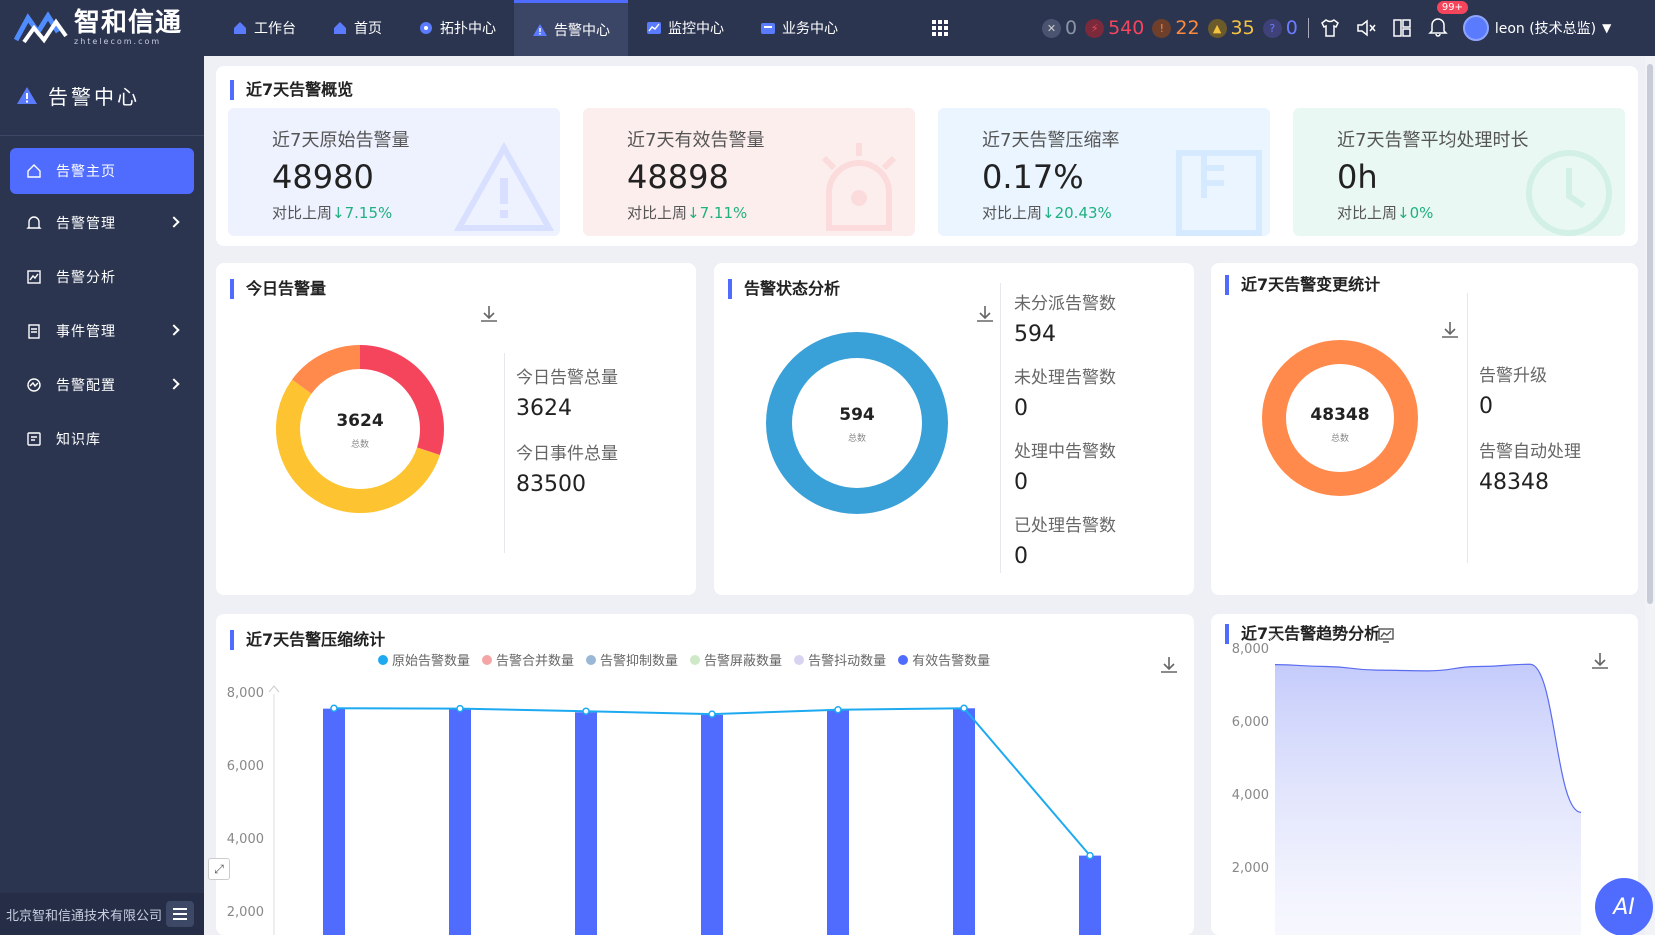 This screenshot has height=935, width=1655. What do you see at coordinates (749, 172) in the screenshot?
I see `kpi-effective-alarms: 近7天有效告警量 48898 对比上周↓7.11%` at bounding box center [749, 172].